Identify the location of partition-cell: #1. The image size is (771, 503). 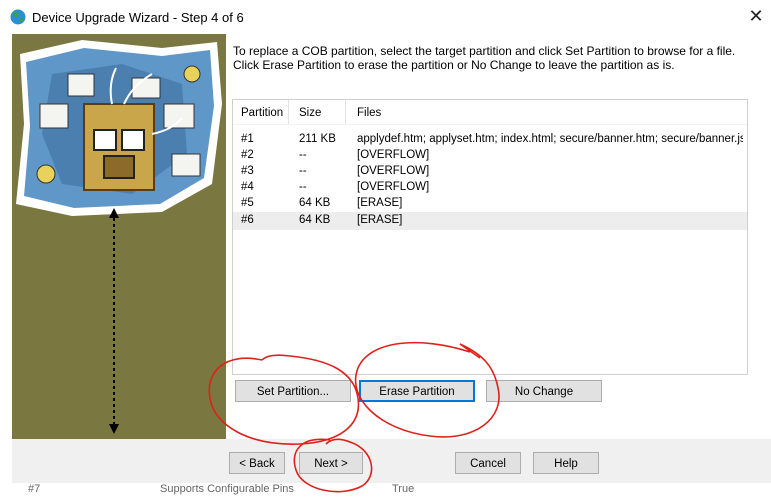
(247, 139).